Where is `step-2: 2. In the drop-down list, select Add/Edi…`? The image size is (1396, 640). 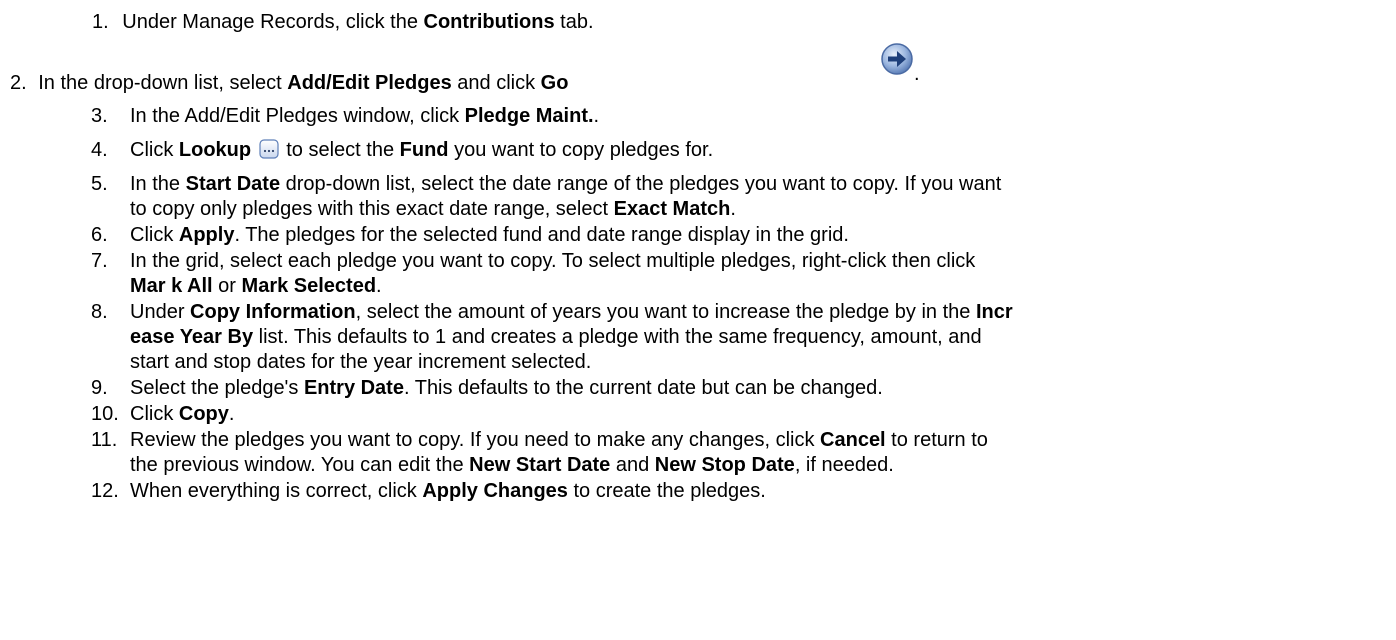 step-2: 2. In the drop-down list, select Add/Edi… is located at coordinates (289, 83).